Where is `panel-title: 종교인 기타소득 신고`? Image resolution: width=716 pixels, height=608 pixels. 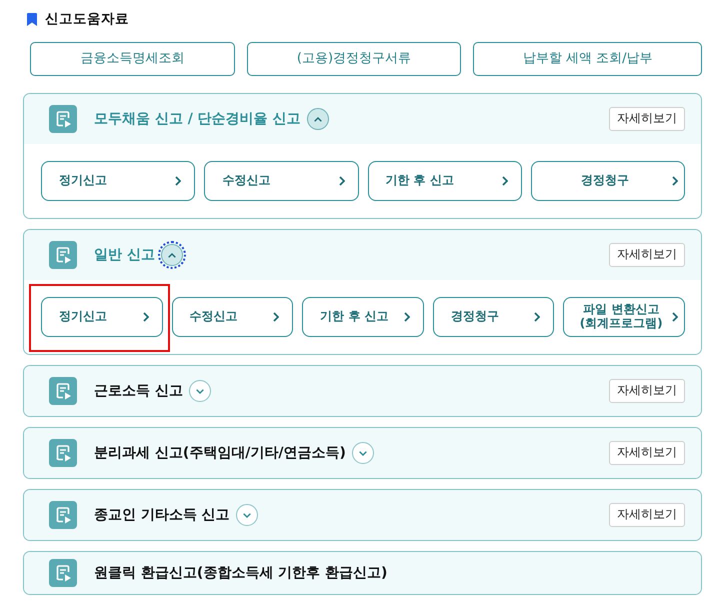
panel-title: 종교인 기타소득 신고 is located at coordinates (162, 515).